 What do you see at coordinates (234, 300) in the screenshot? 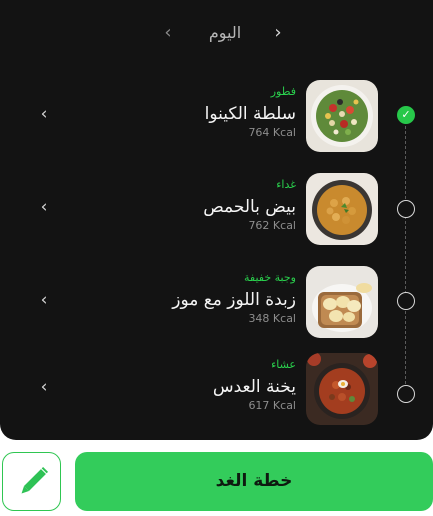
I see `meal-name: زبدة اللوز مع موز` at bounding box center [234, 300].